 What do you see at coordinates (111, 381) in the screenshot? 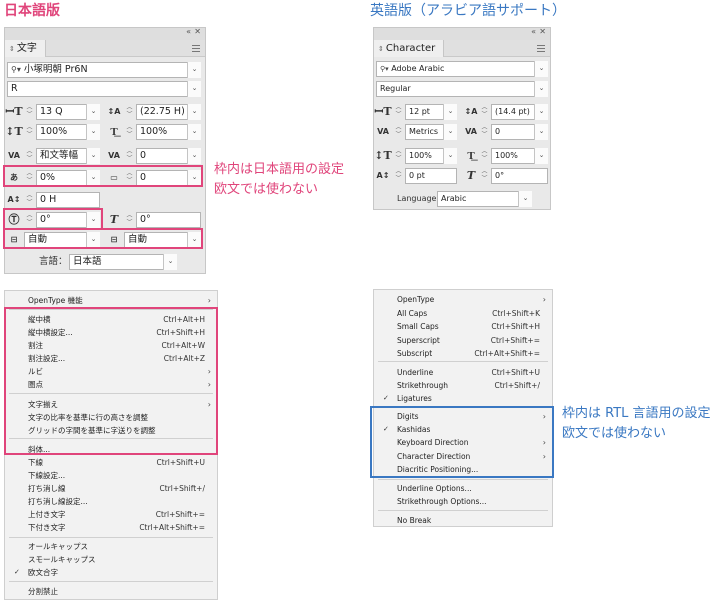
I see `highlight-ja-menu-items` at bounding box center [111, 381].